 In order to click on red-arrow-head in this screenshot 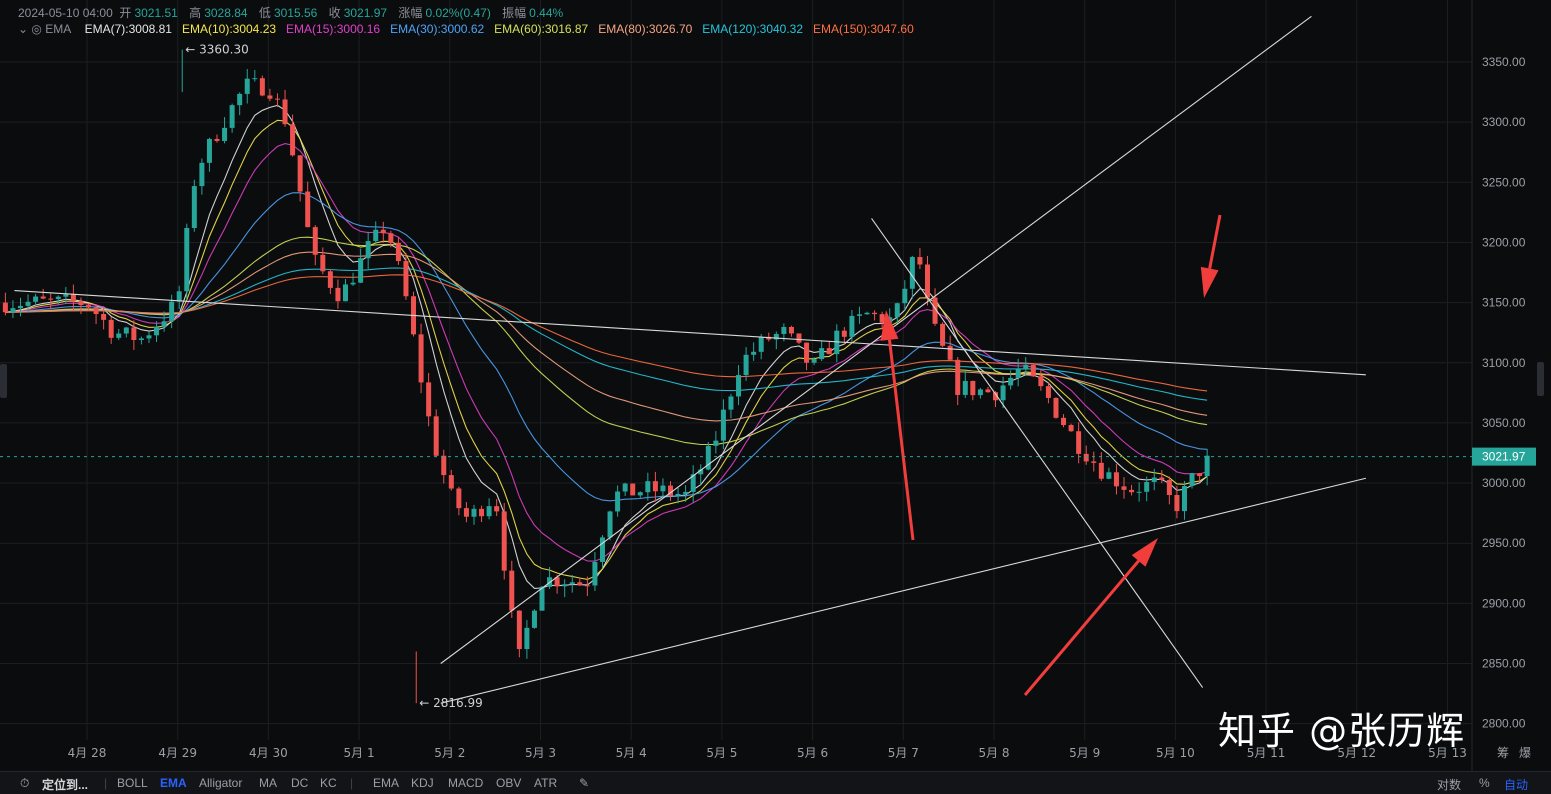, I will do `click(1209, 282)`.